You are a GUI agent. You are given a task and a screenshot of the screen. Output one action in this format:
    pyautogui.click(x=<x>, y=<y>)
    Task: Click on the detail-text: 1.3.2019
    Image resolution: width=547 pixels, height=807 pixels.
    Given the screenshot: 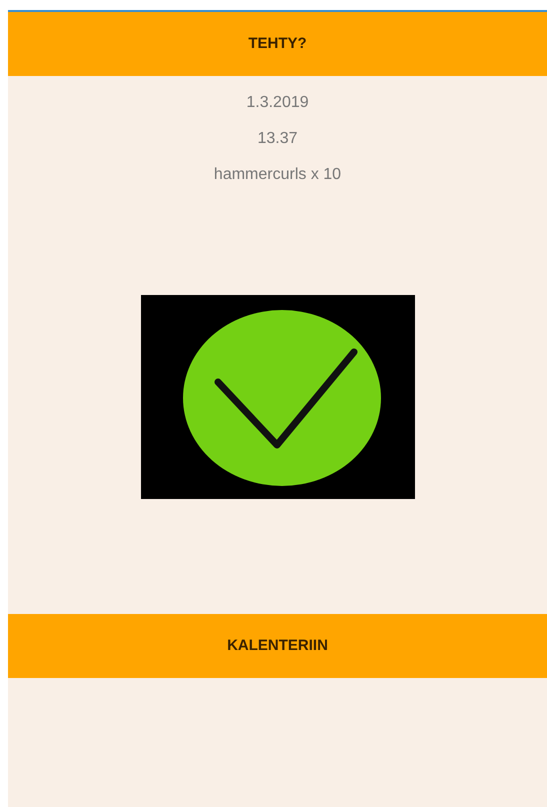 What is the action you would take?
    pyautogui.click(x=277, y=103)
    